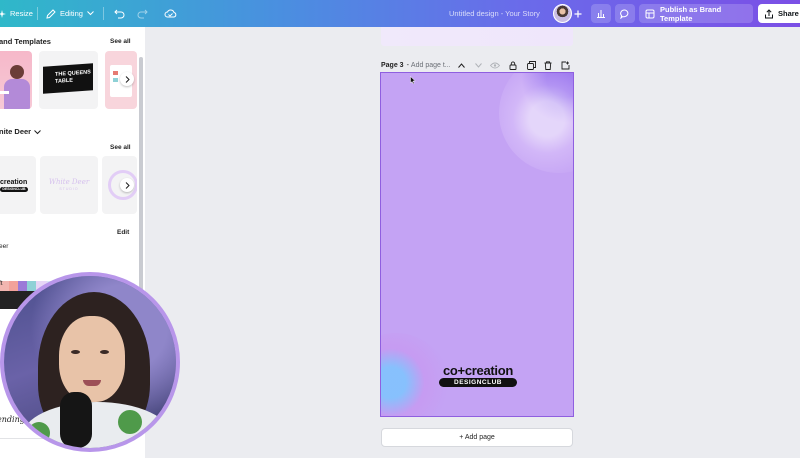  Describe the element at coordinates (691, 13) in the screenshot. I see `publish-label: Publish as Brand Template` at that location.